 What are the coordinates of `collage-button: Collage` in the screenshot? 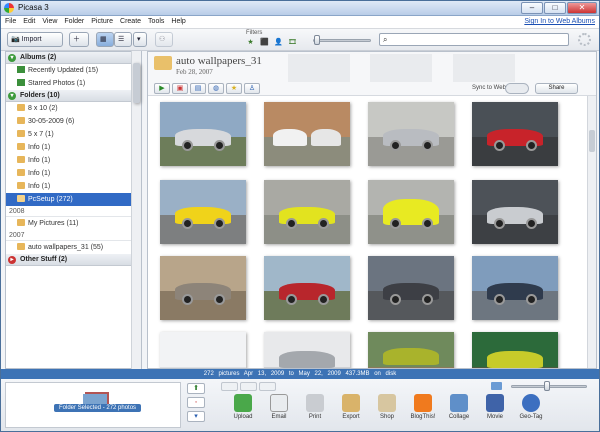 It's located at (459, 406).